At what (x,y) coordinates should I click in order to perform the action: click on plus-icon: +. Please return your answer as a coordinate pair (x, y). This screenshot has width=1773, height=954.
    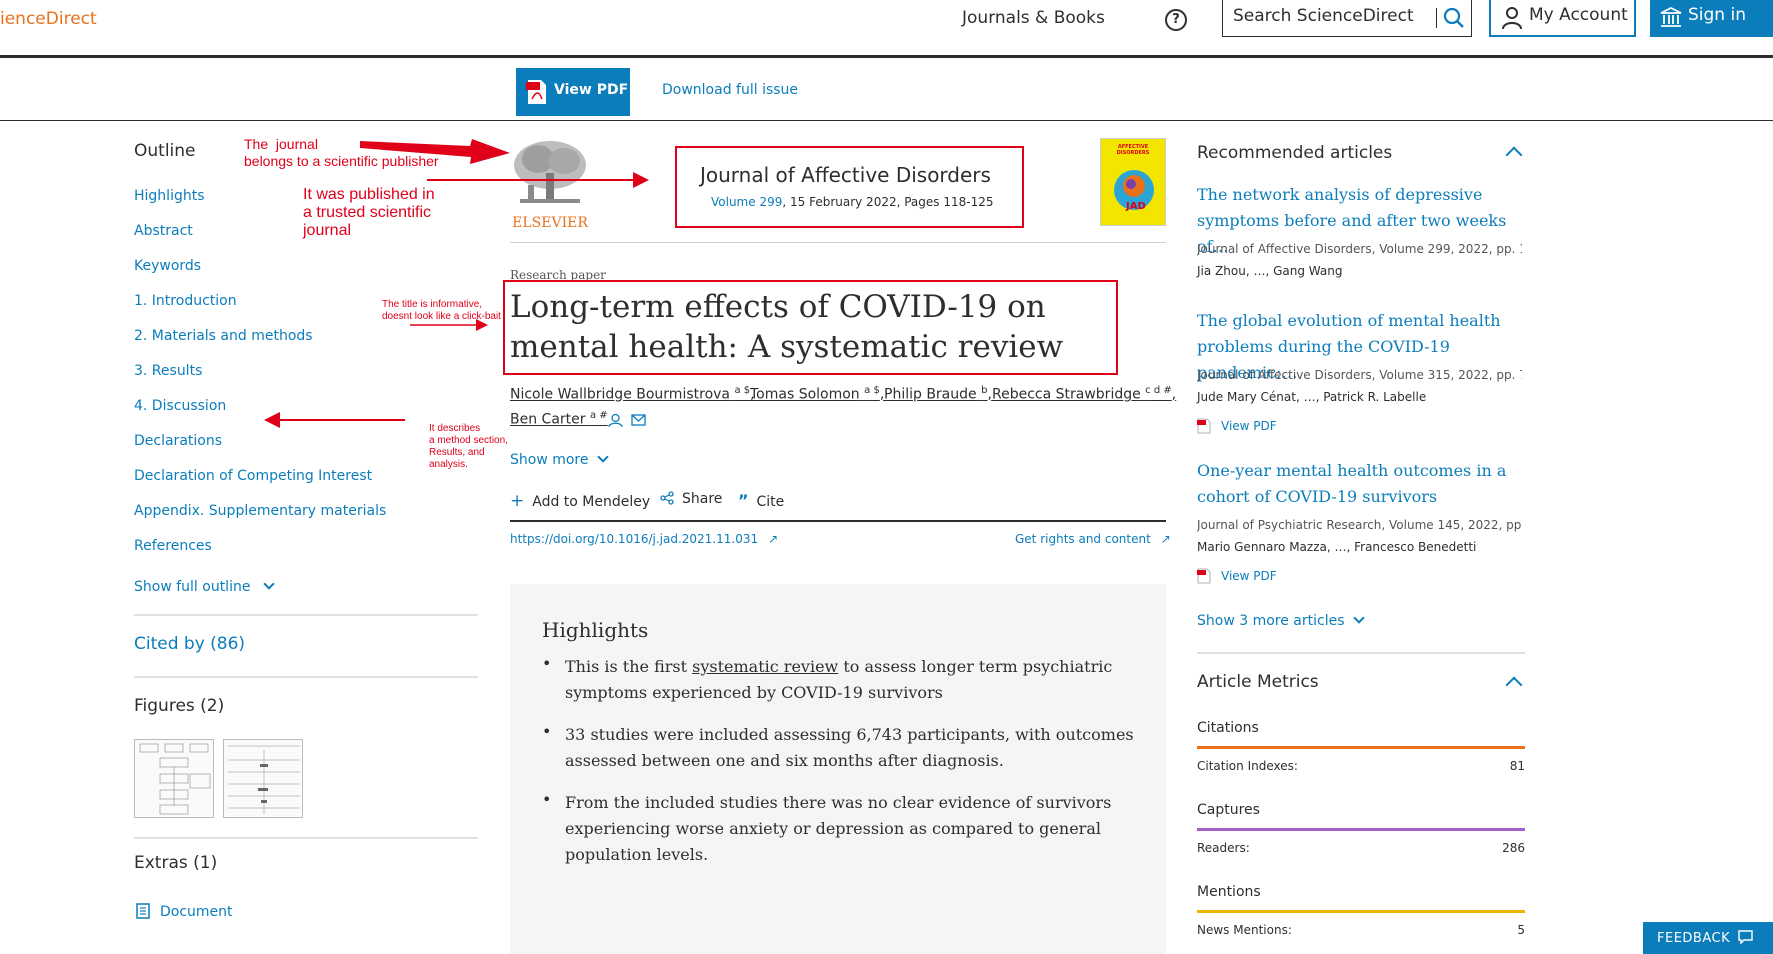
    Looking at the image, I should click on (517, 501).